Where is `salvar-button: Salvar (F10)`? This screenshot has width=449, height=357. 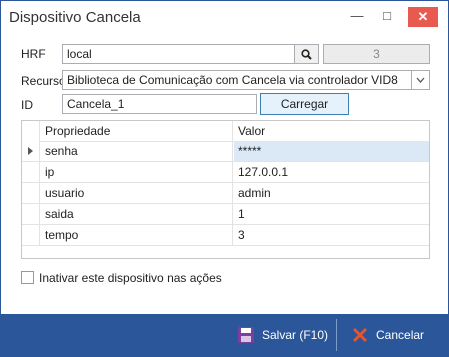
salvar-button: Salvar (F10) is located at coordinates (284, 335).